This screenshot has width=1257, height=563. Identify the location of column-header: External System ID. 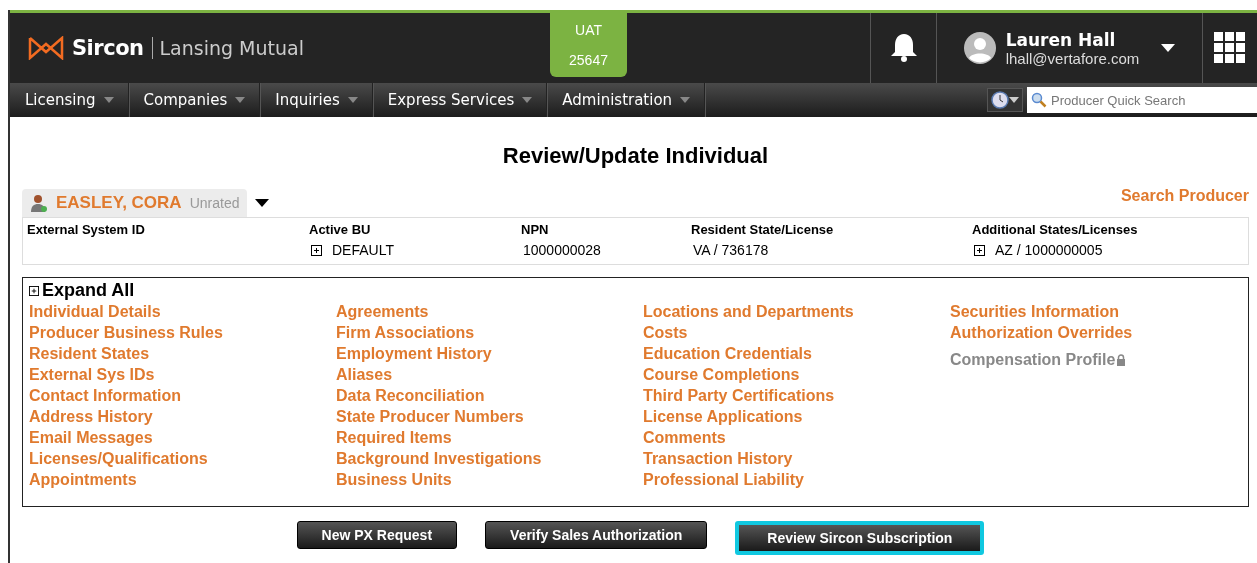
(86, 230).